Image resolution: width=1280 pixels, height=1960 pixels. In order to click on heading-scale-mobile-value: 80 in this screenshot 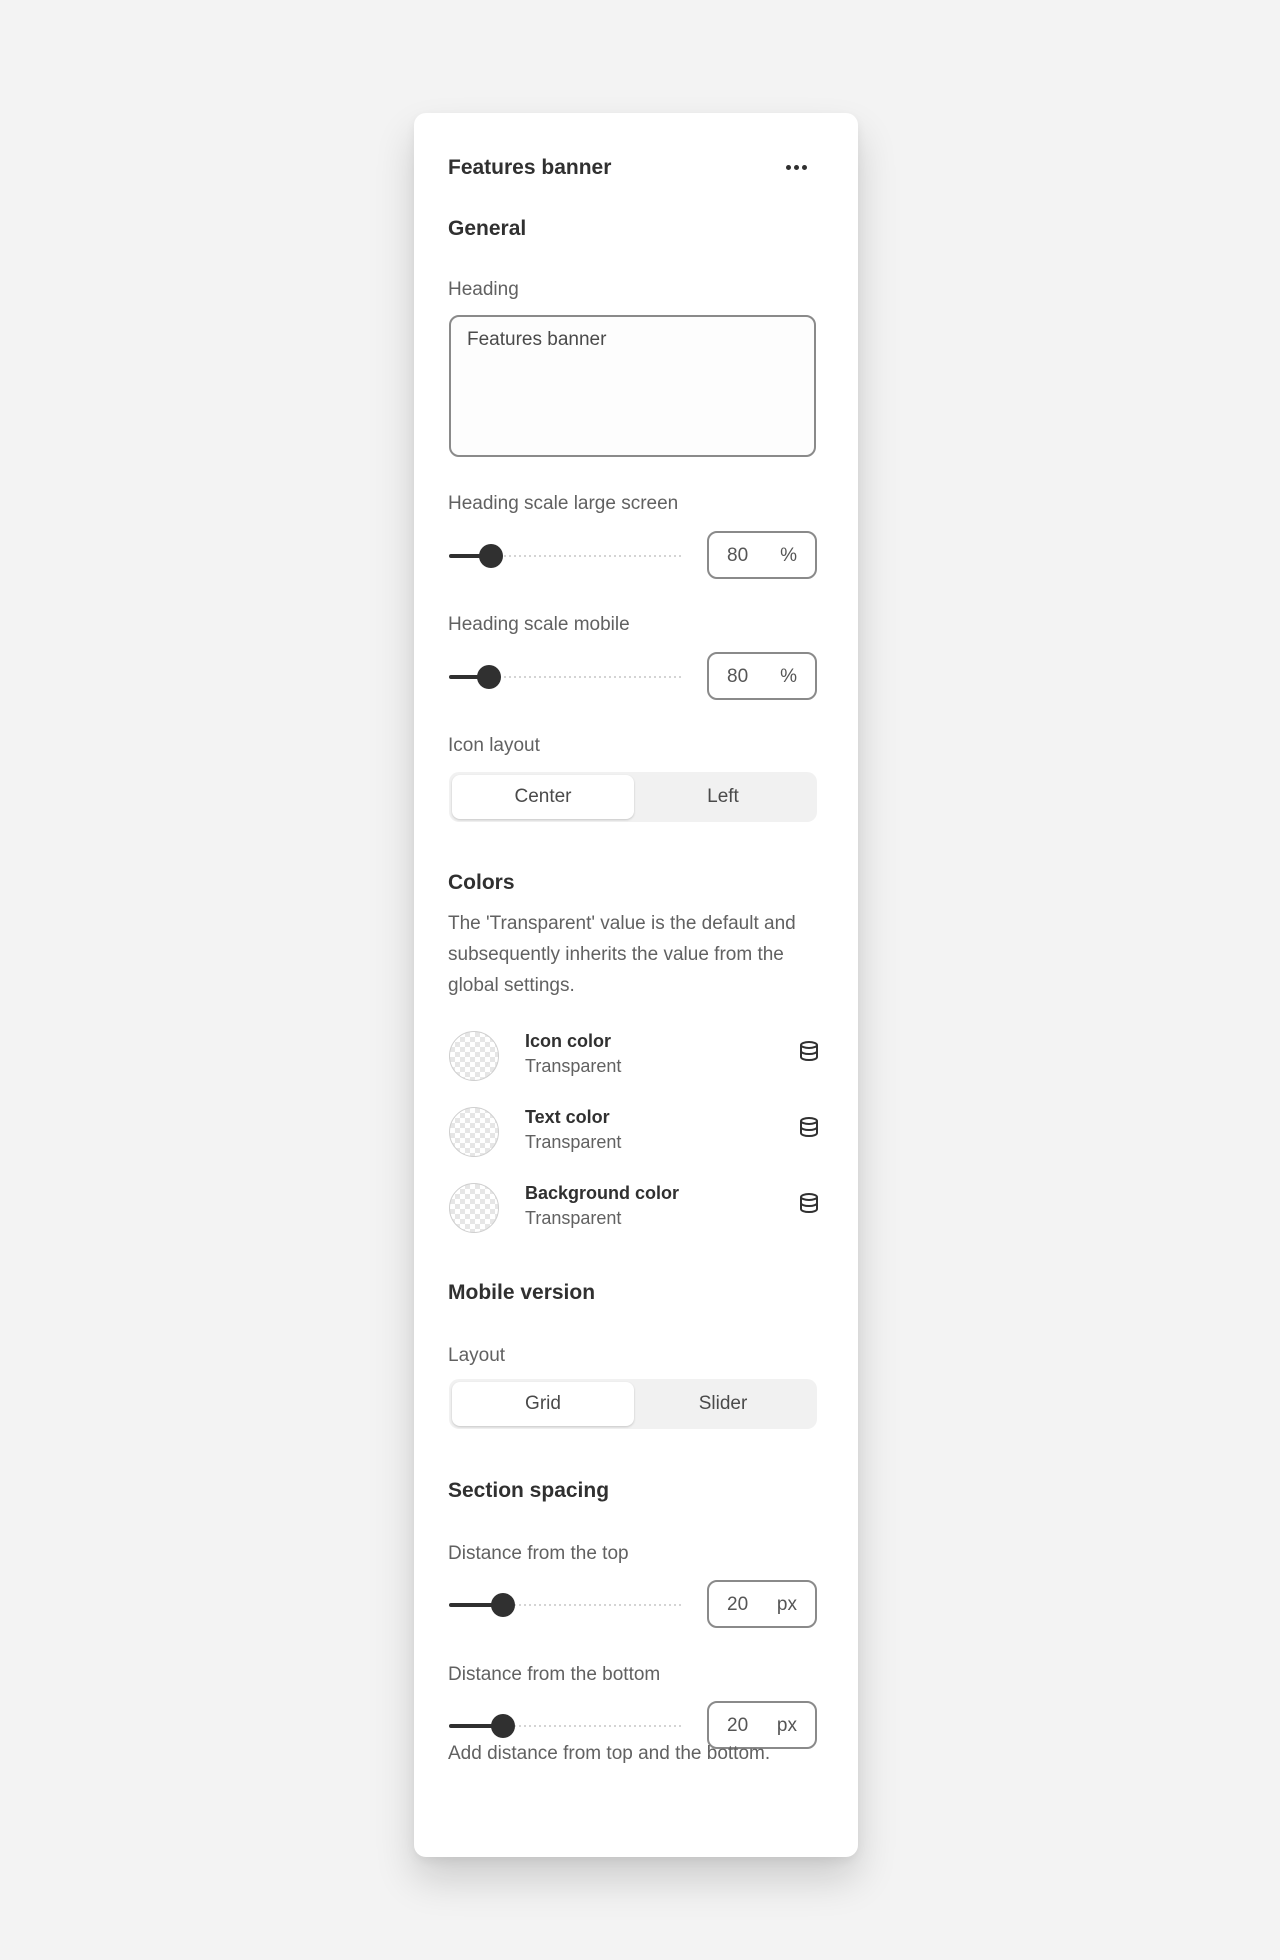, I will do `click(738, 676)`.